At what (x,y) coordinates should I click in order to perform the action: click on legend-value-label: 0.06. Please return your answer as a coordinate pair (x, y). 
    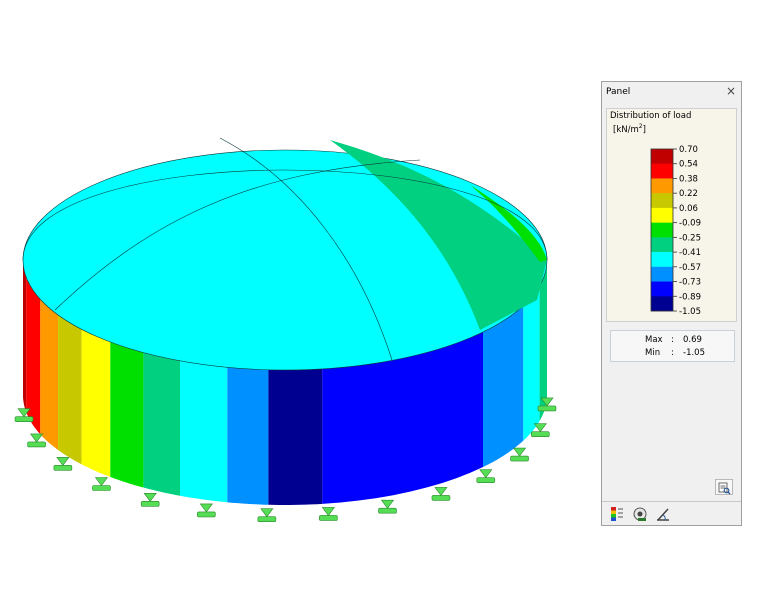
    Looking at the image, I should click on (688, 209).